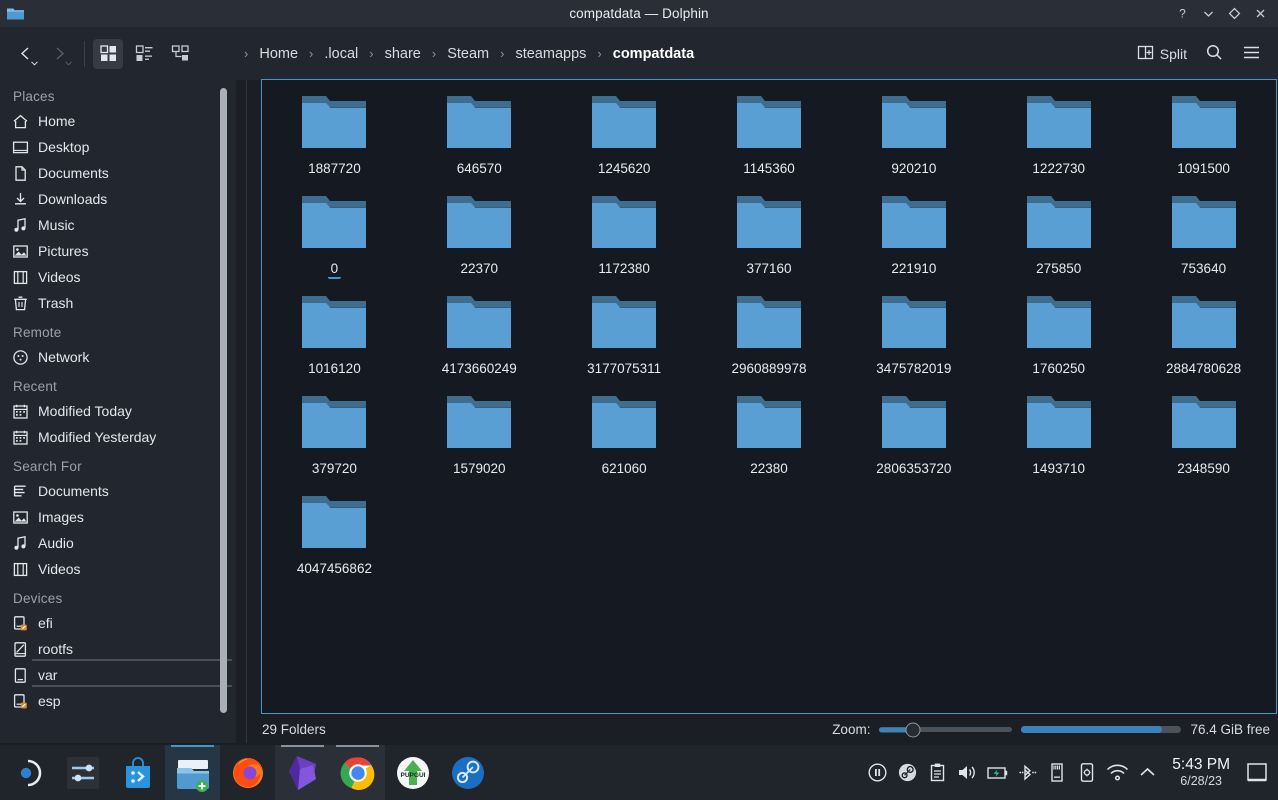 Image resolution: width=1278 pixels, height=800 pixels. I want to click on folder-item: 753640, so click(1203, 238).